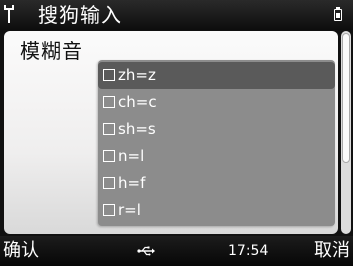 The height and width of the screenshot is (266, 353). Describe the element at coordinates (176, 251) in the screenshot. I see `softkey-bar: 确认 17:54 取消` at that location.